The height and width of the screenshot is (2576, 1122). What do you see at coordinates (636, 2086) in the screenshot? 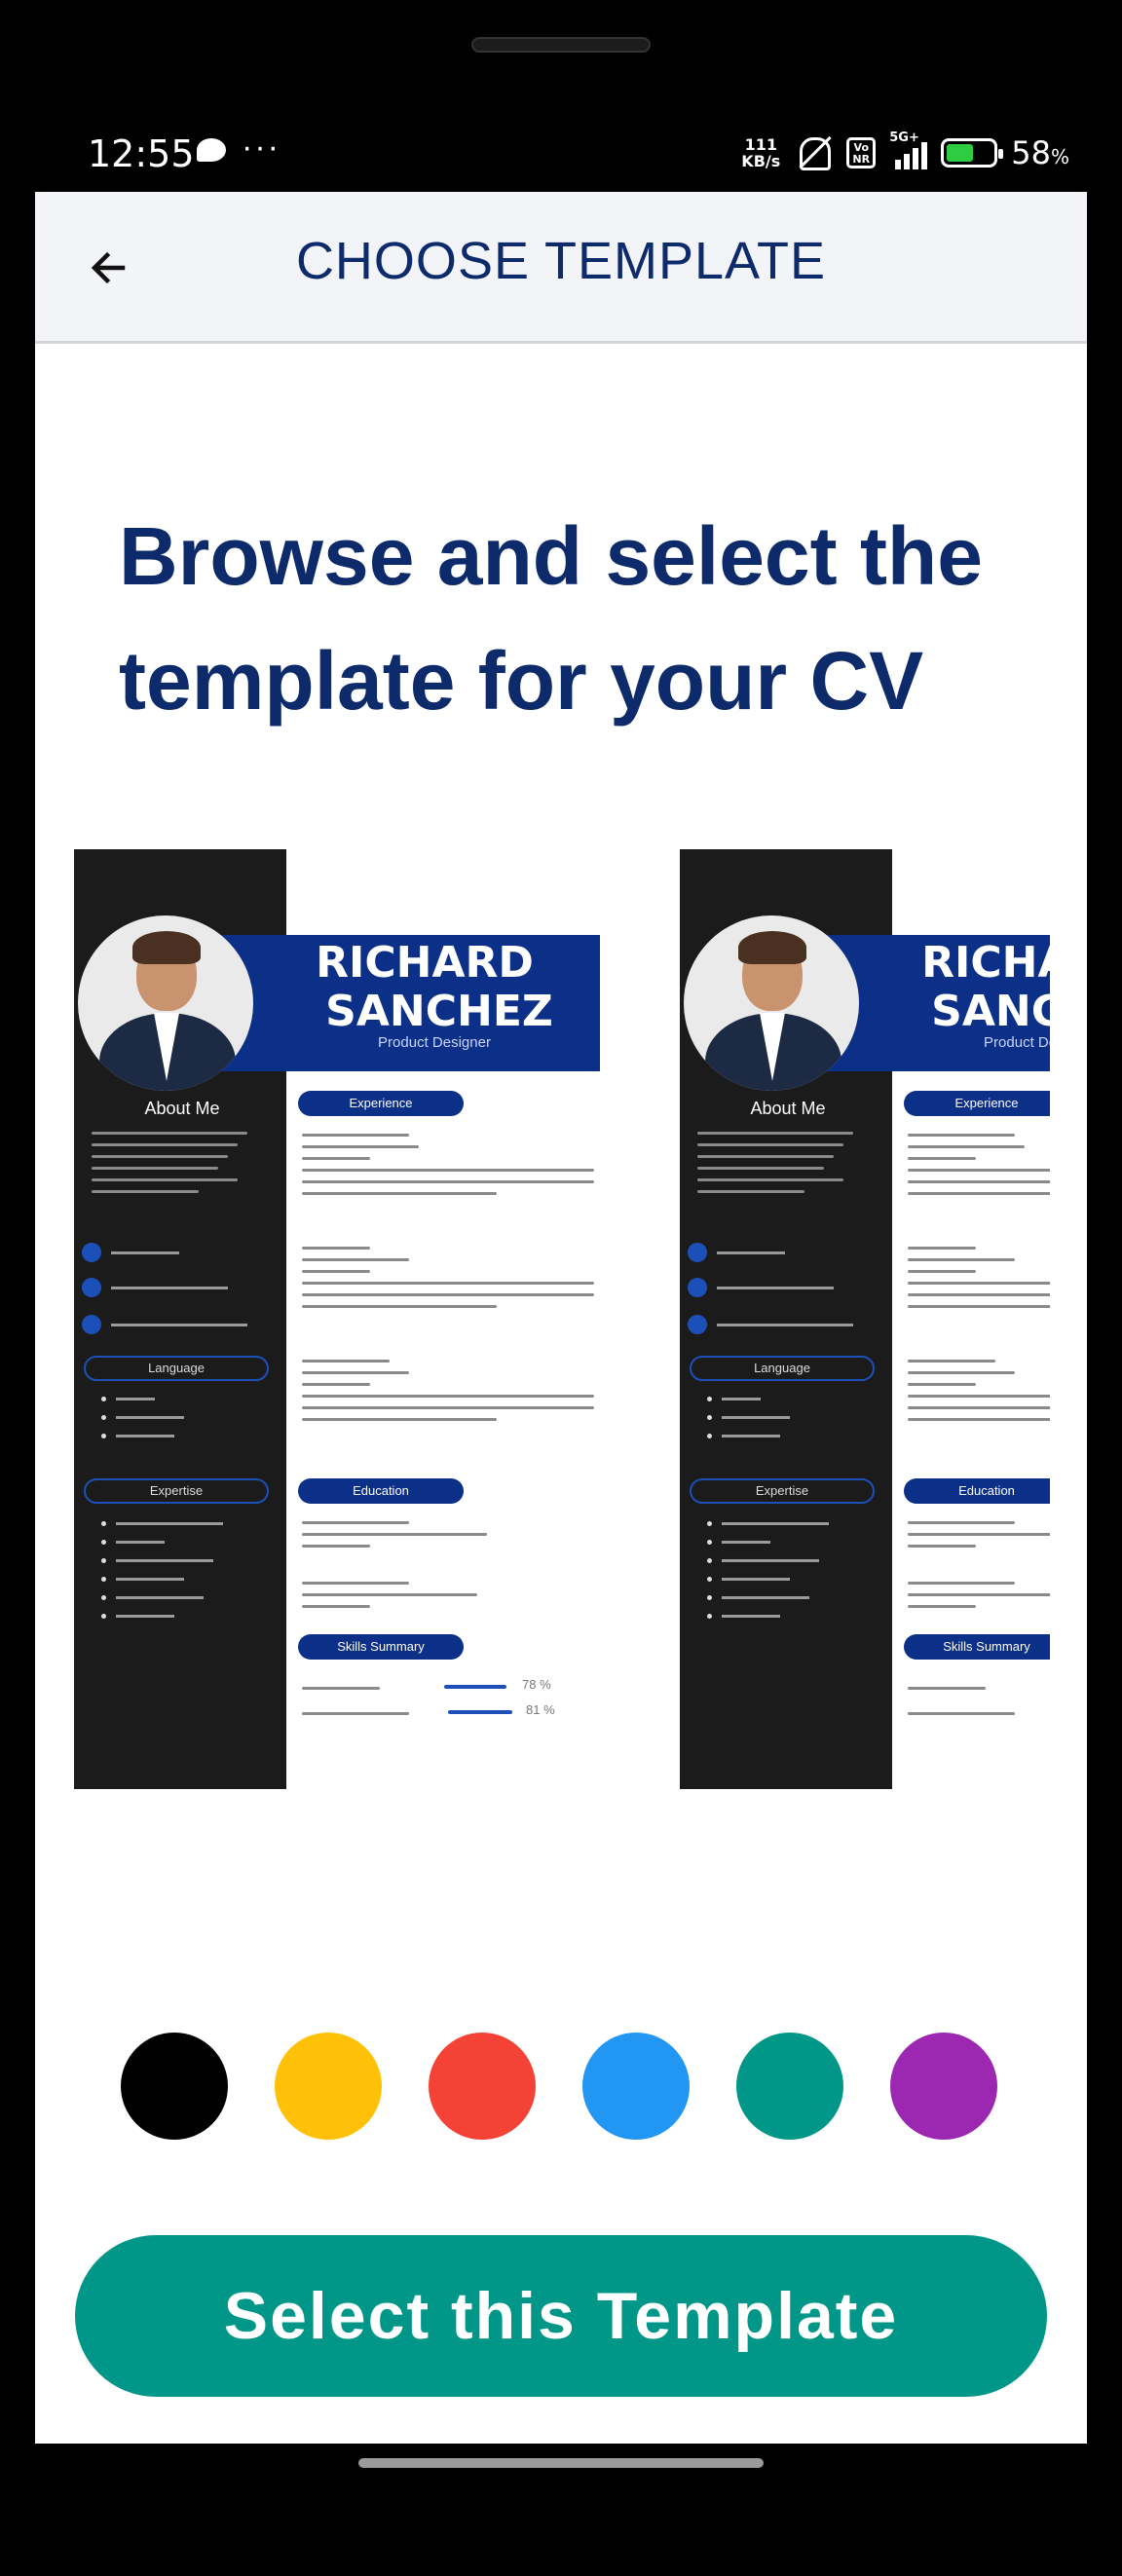
I see `color-swatch-blue` at bounding box center [636, 2086].